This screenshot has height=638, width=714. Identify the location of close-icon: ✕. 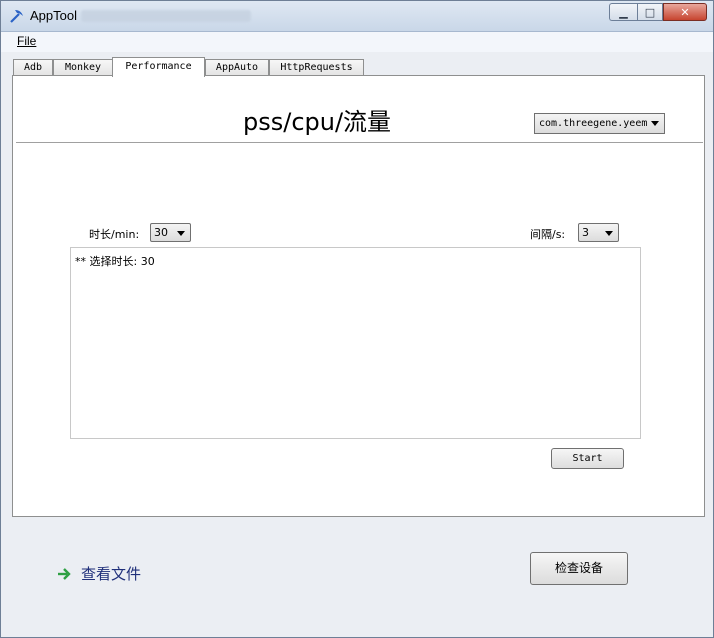
(685, 12).